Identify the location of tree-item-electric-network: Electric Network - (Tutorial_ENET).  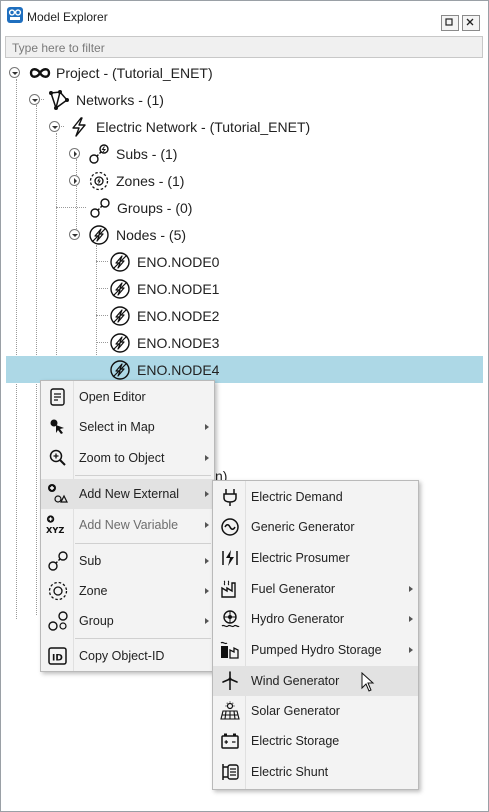
(179, 126).